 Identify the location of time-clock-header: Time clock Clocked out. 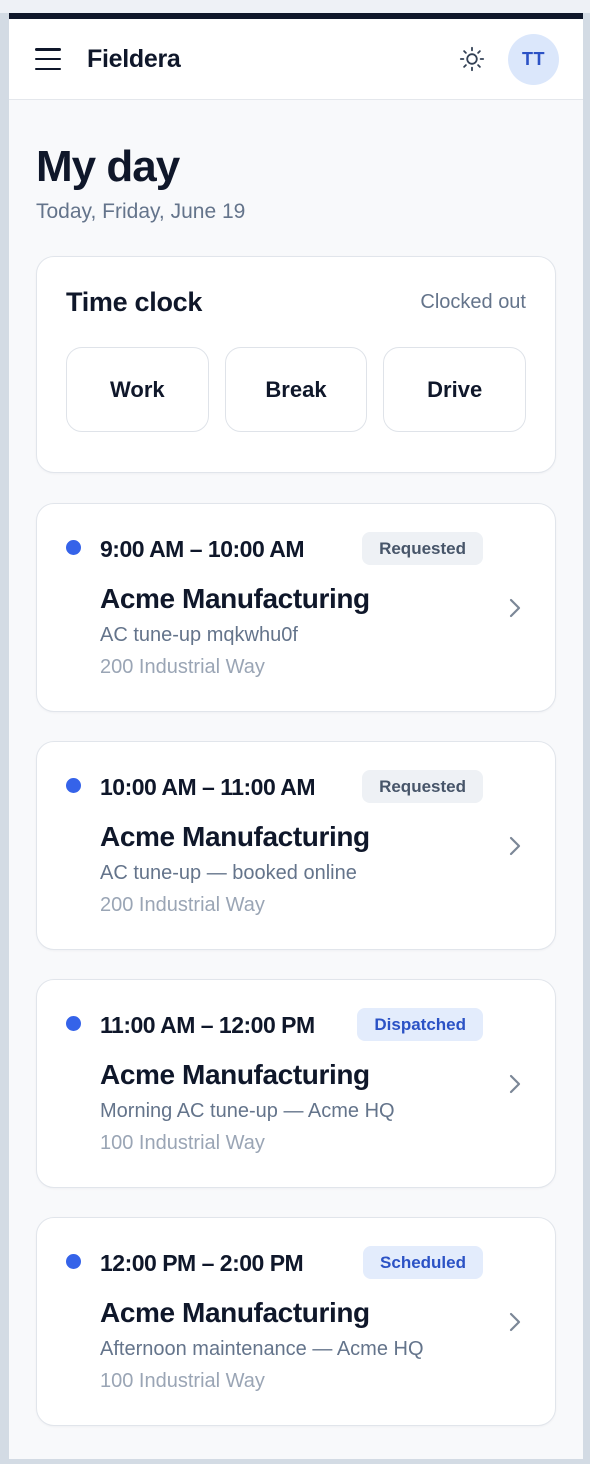
(296, 302).